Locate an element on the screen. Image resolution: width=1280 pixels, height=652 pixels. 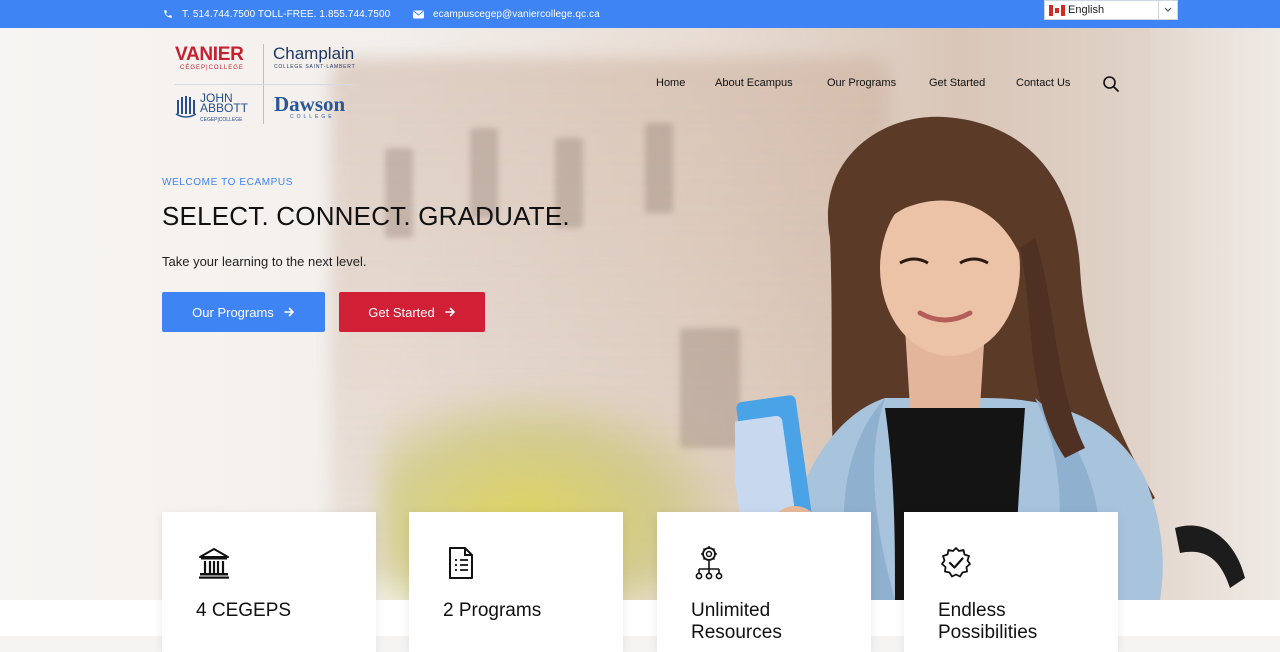
dawson-logo-subtitle: COLLEGE is located at coordinates (312, 117).